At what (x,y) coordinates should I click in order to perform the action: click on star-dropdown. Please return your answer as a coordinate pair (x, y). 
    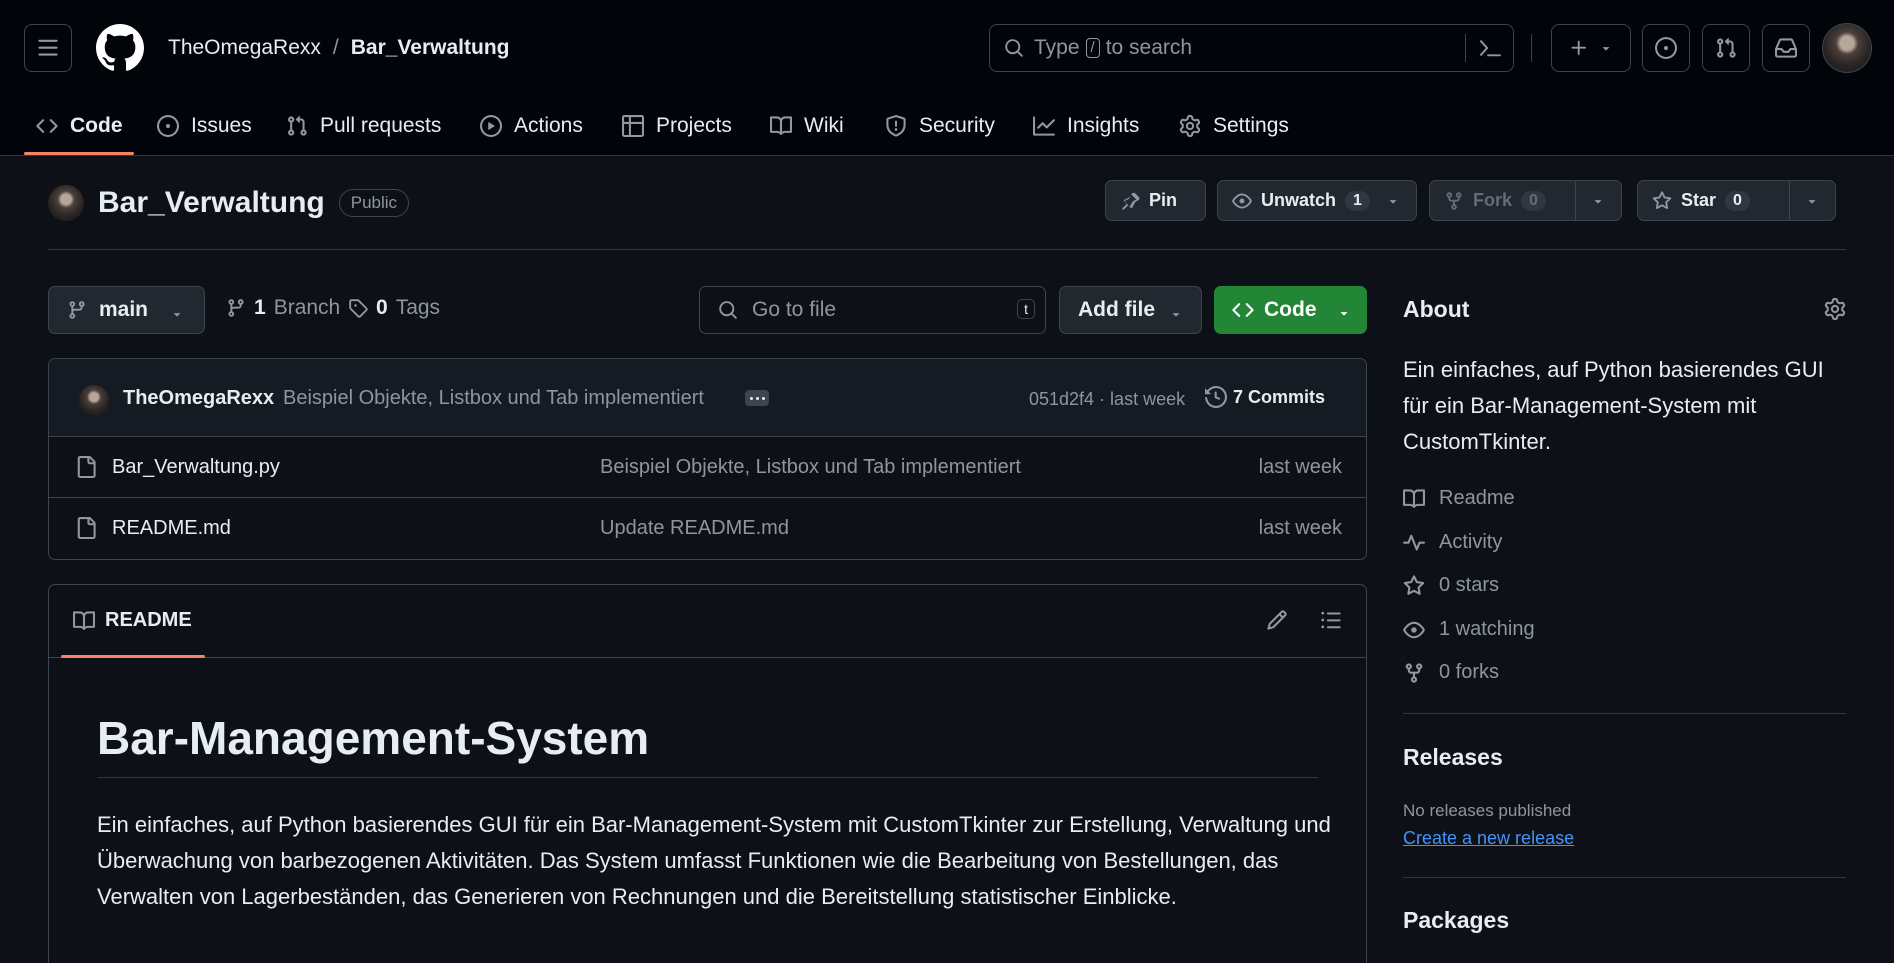
    Looking at the image, I should click on (1811, 200).